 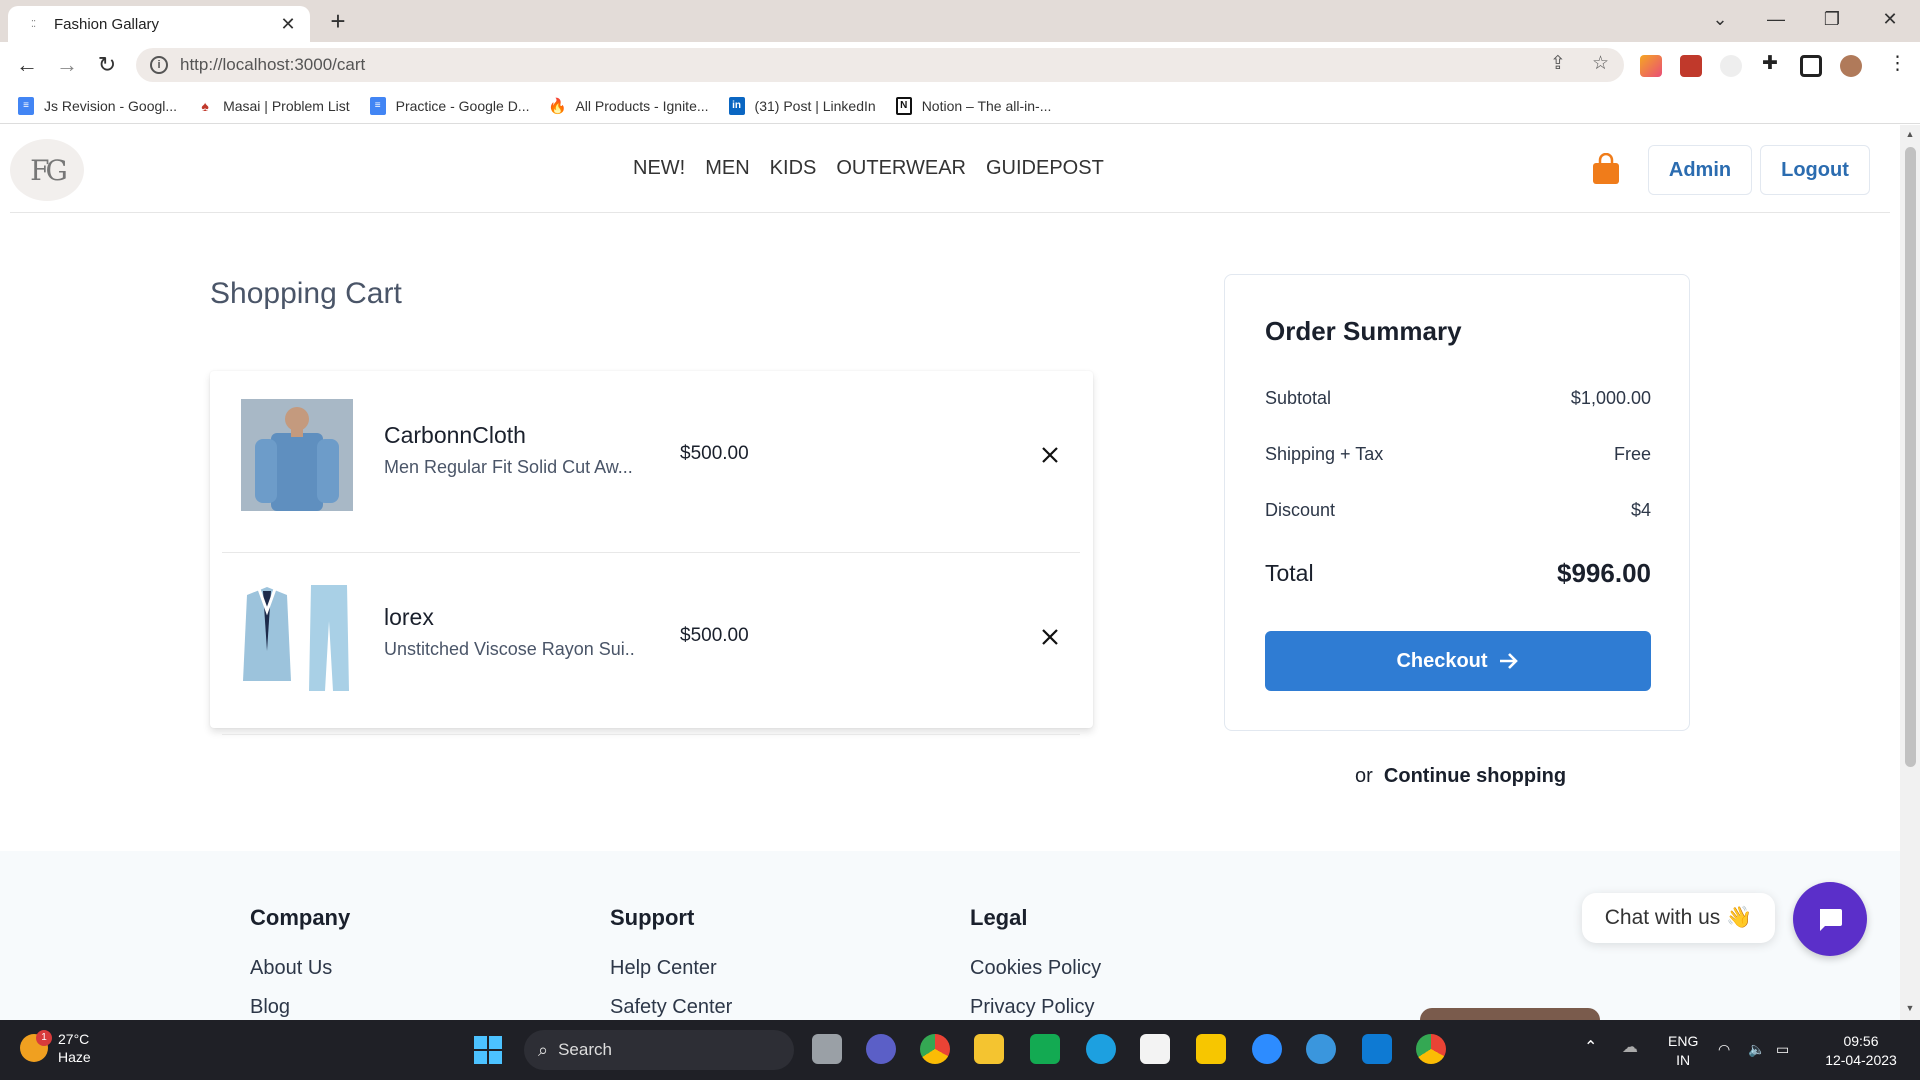 What do you see at coordinates (1300, 510) in the screenshot?
I see `discount-label: Discount` at bounding box center [1300, 510].